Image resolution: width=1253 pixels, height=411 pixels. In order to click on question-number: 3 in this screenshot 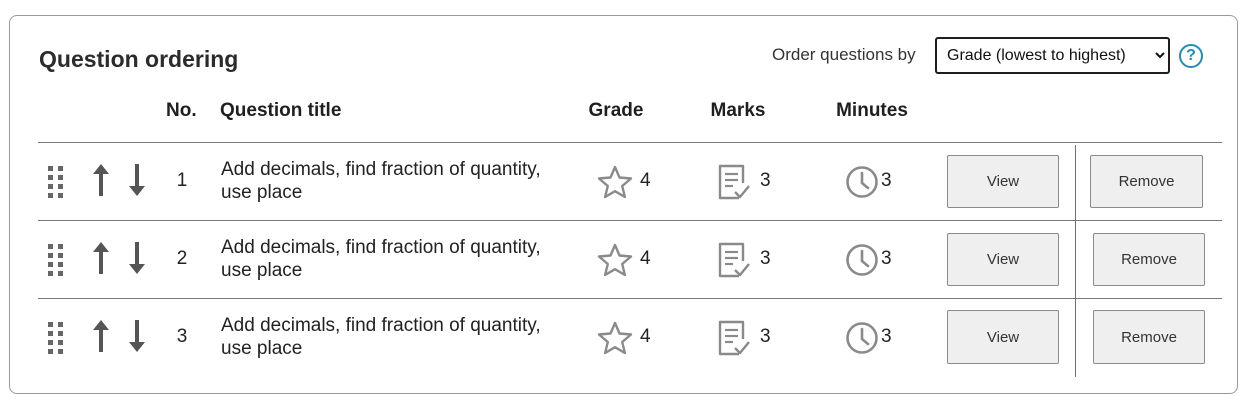, I will do `click(182, 336)`.